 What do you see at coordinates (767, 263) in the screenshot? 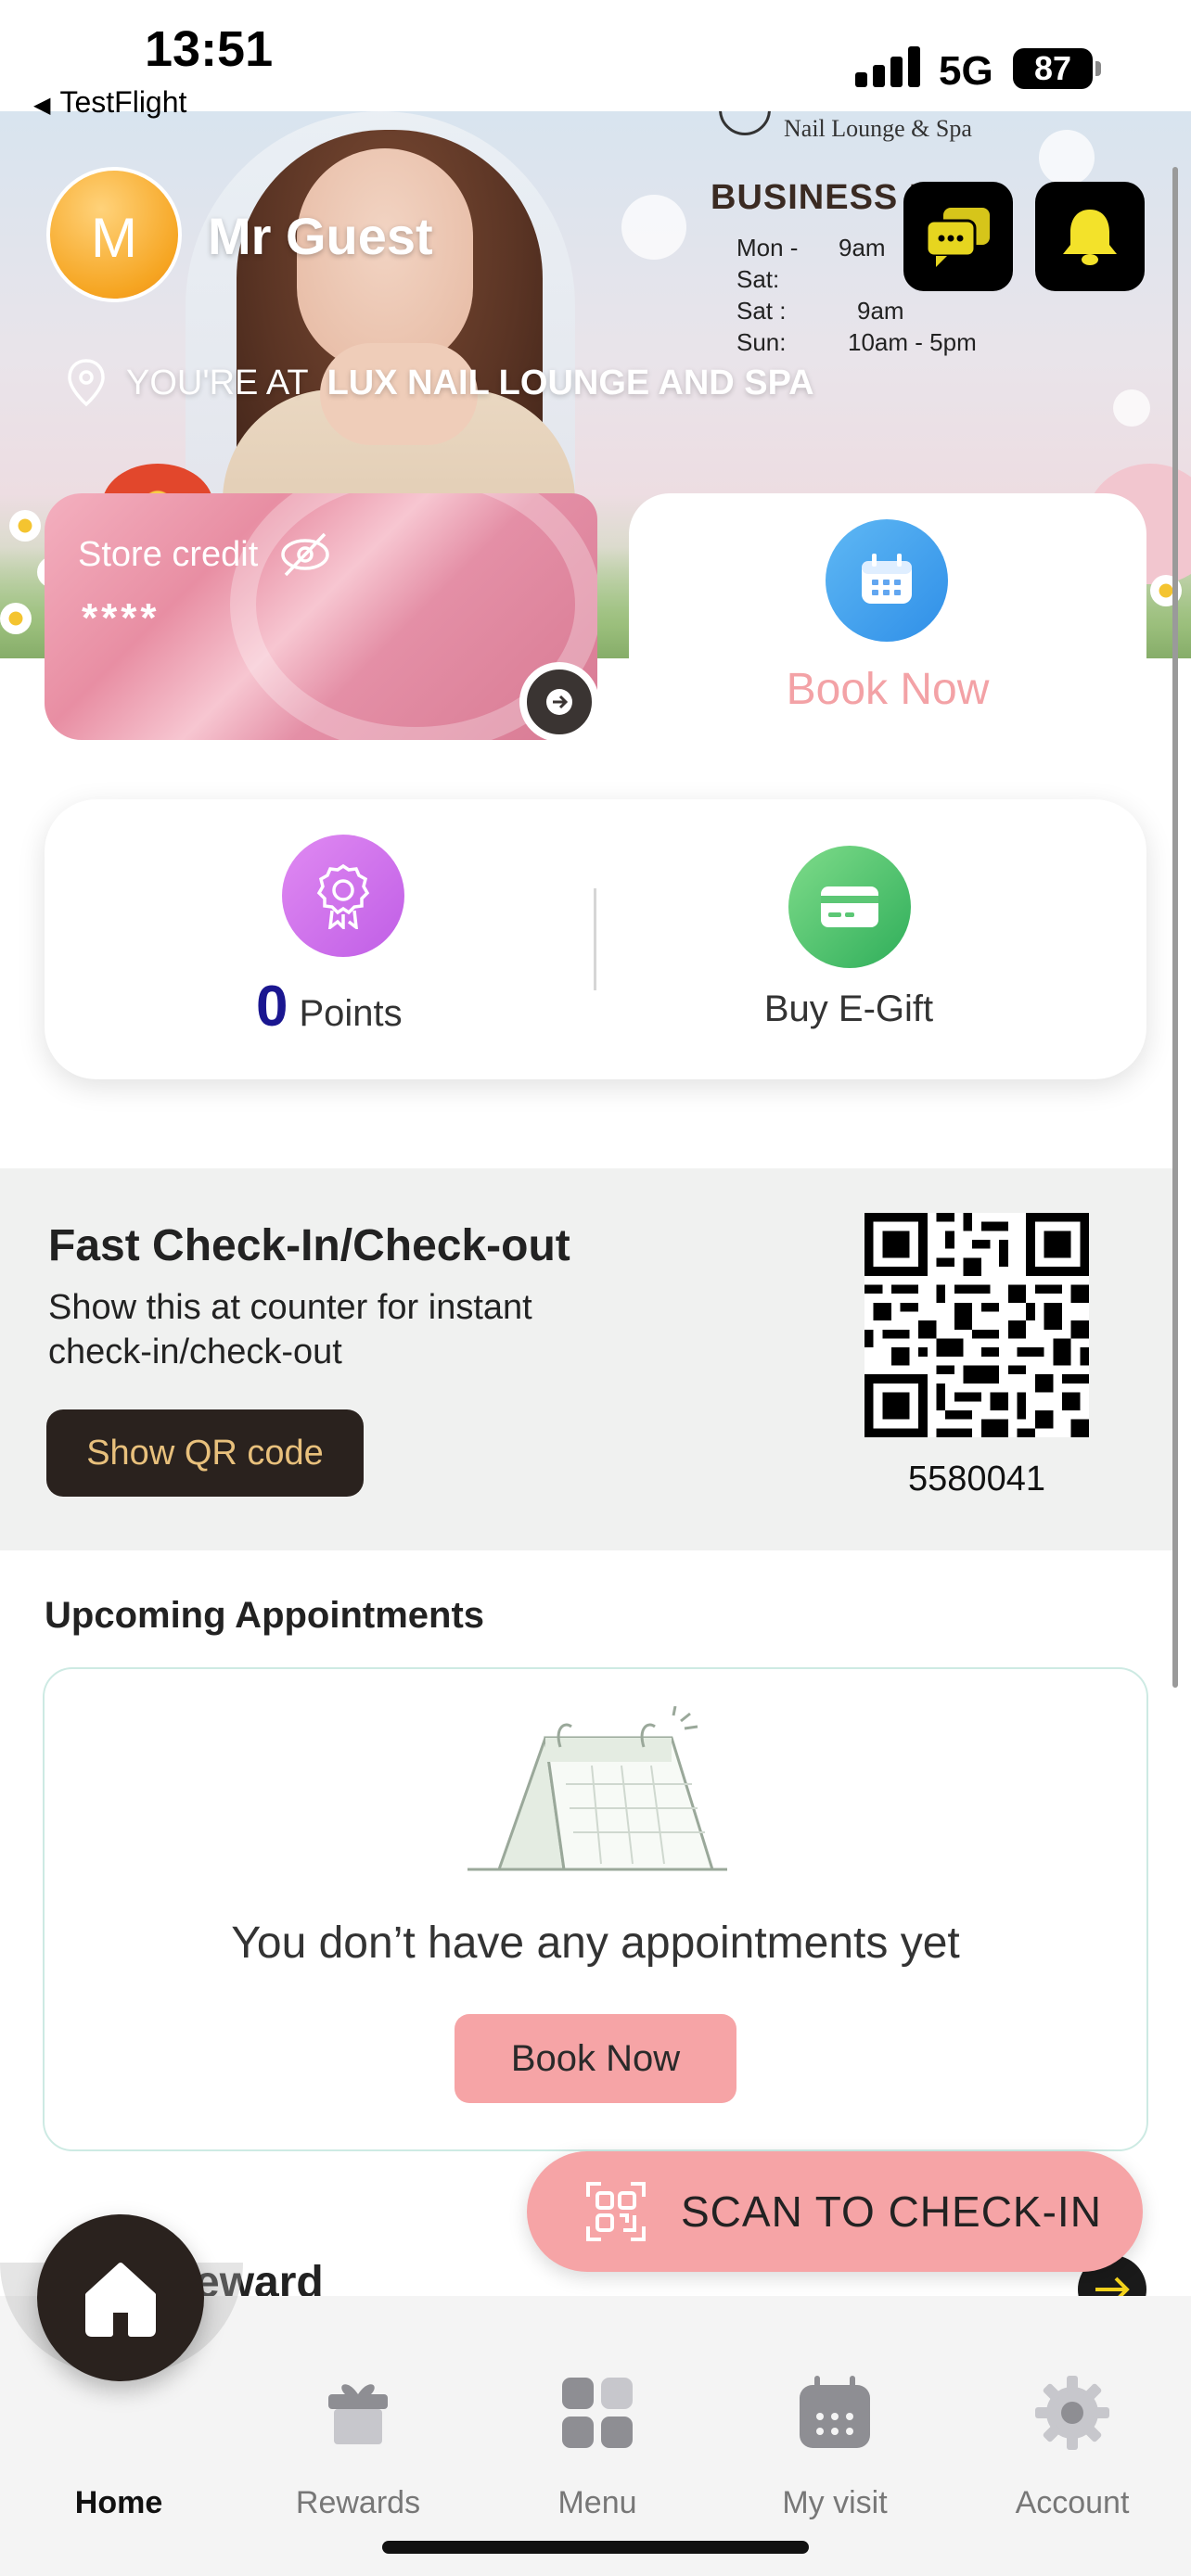
I see `hours-day: Mon - Sat:` at bounding box center [767, 263].